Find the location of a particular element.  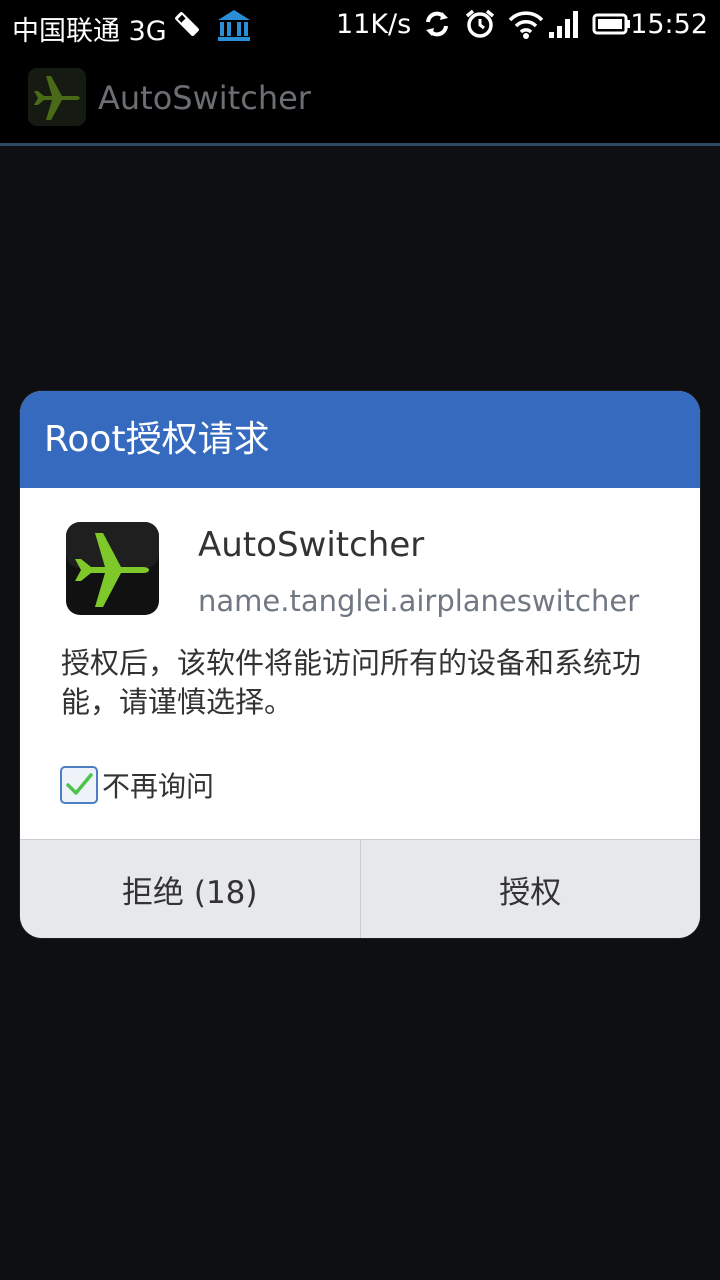

bank-icon is located at coordinates (234, 28).